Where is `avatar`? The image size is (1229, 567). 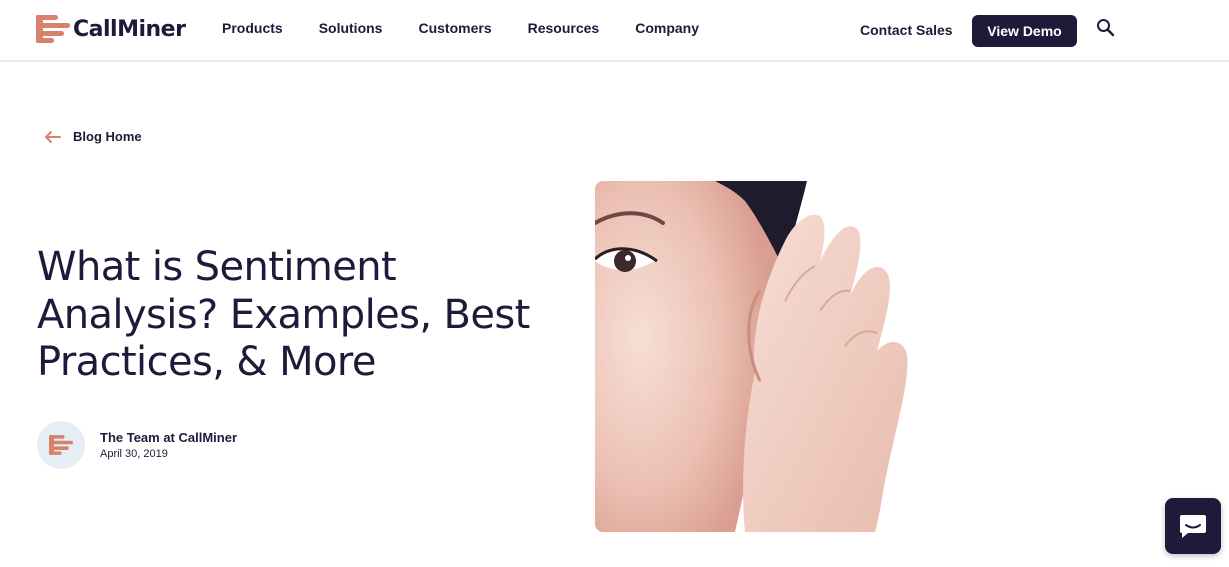
avatar is located at coordinates (61, 445).